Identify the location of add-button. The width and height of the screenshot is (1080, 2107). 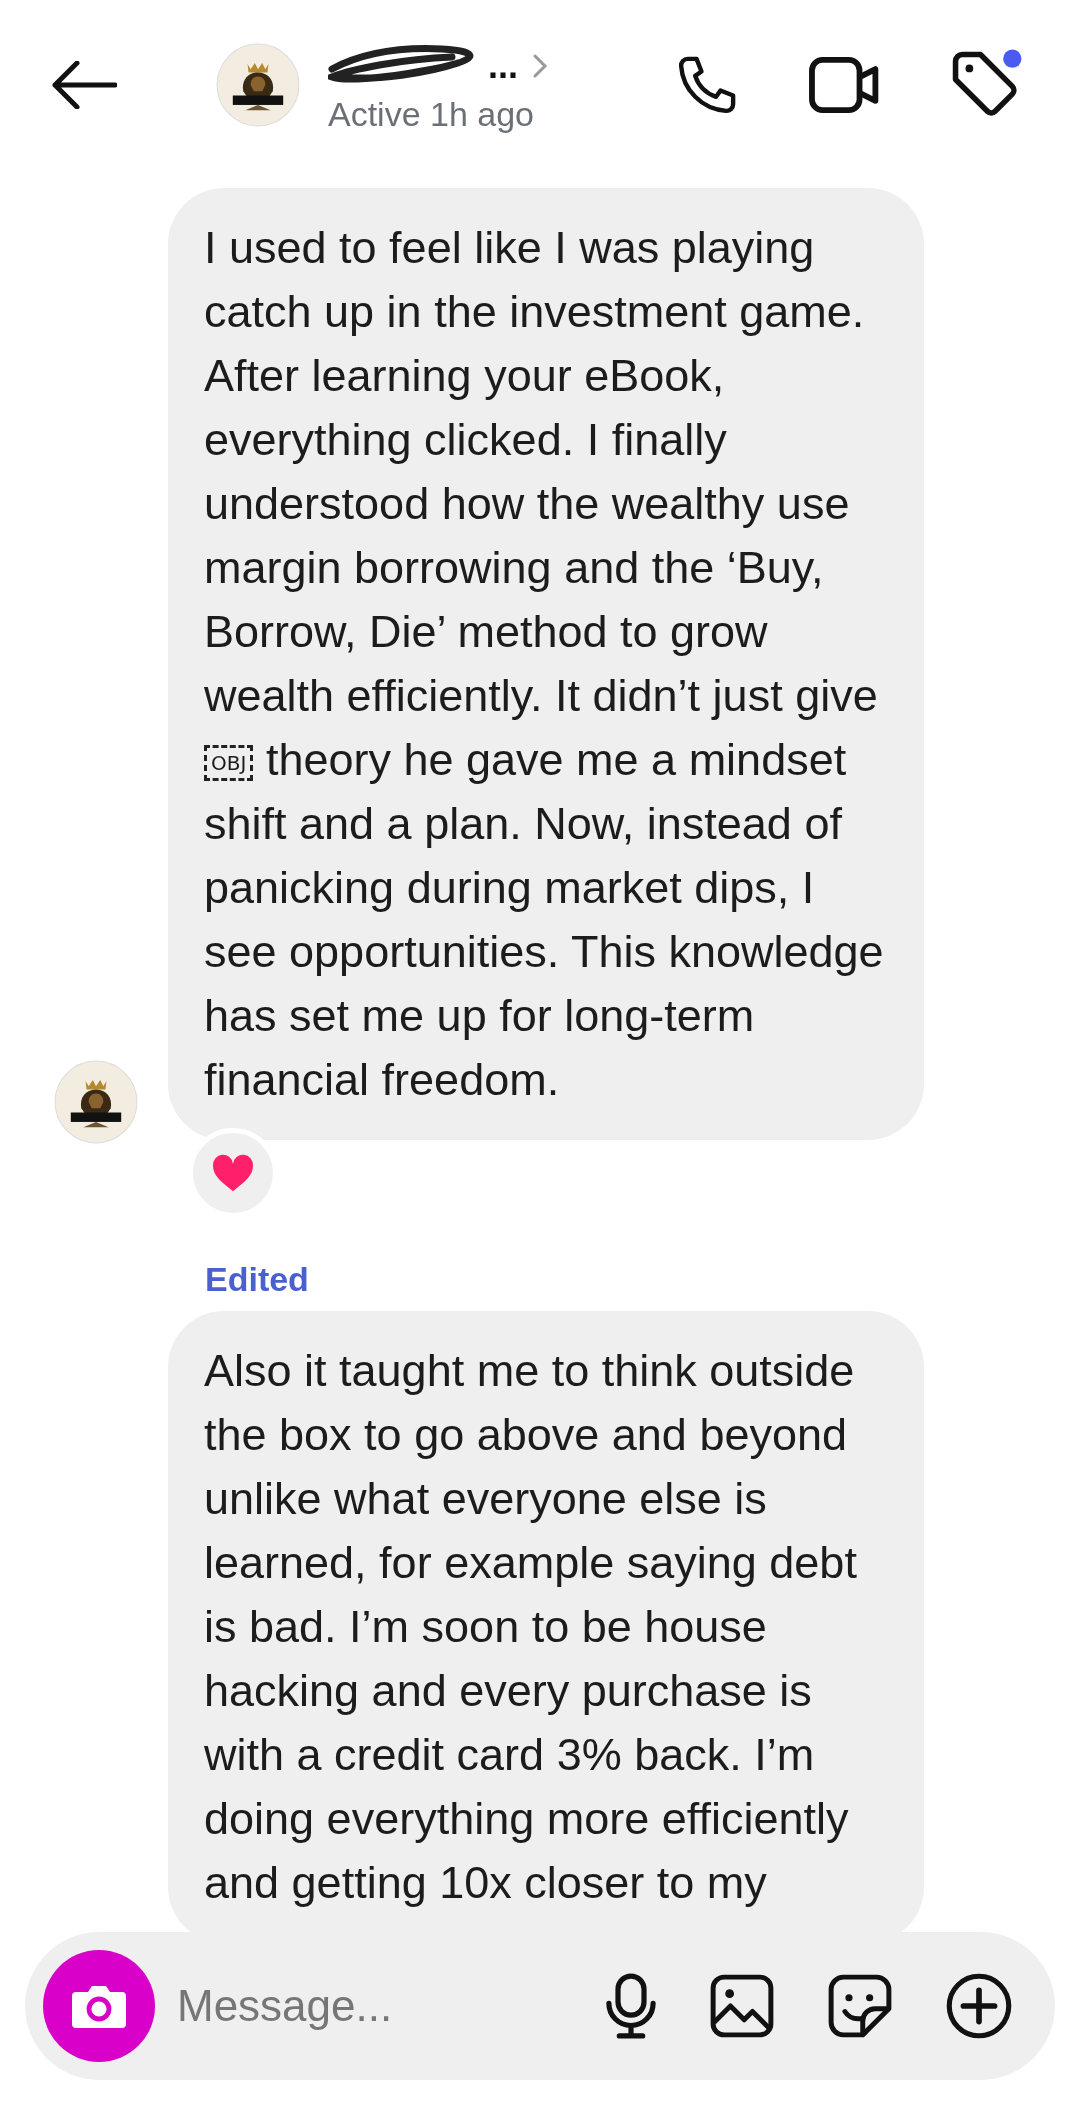
(979, 2006).